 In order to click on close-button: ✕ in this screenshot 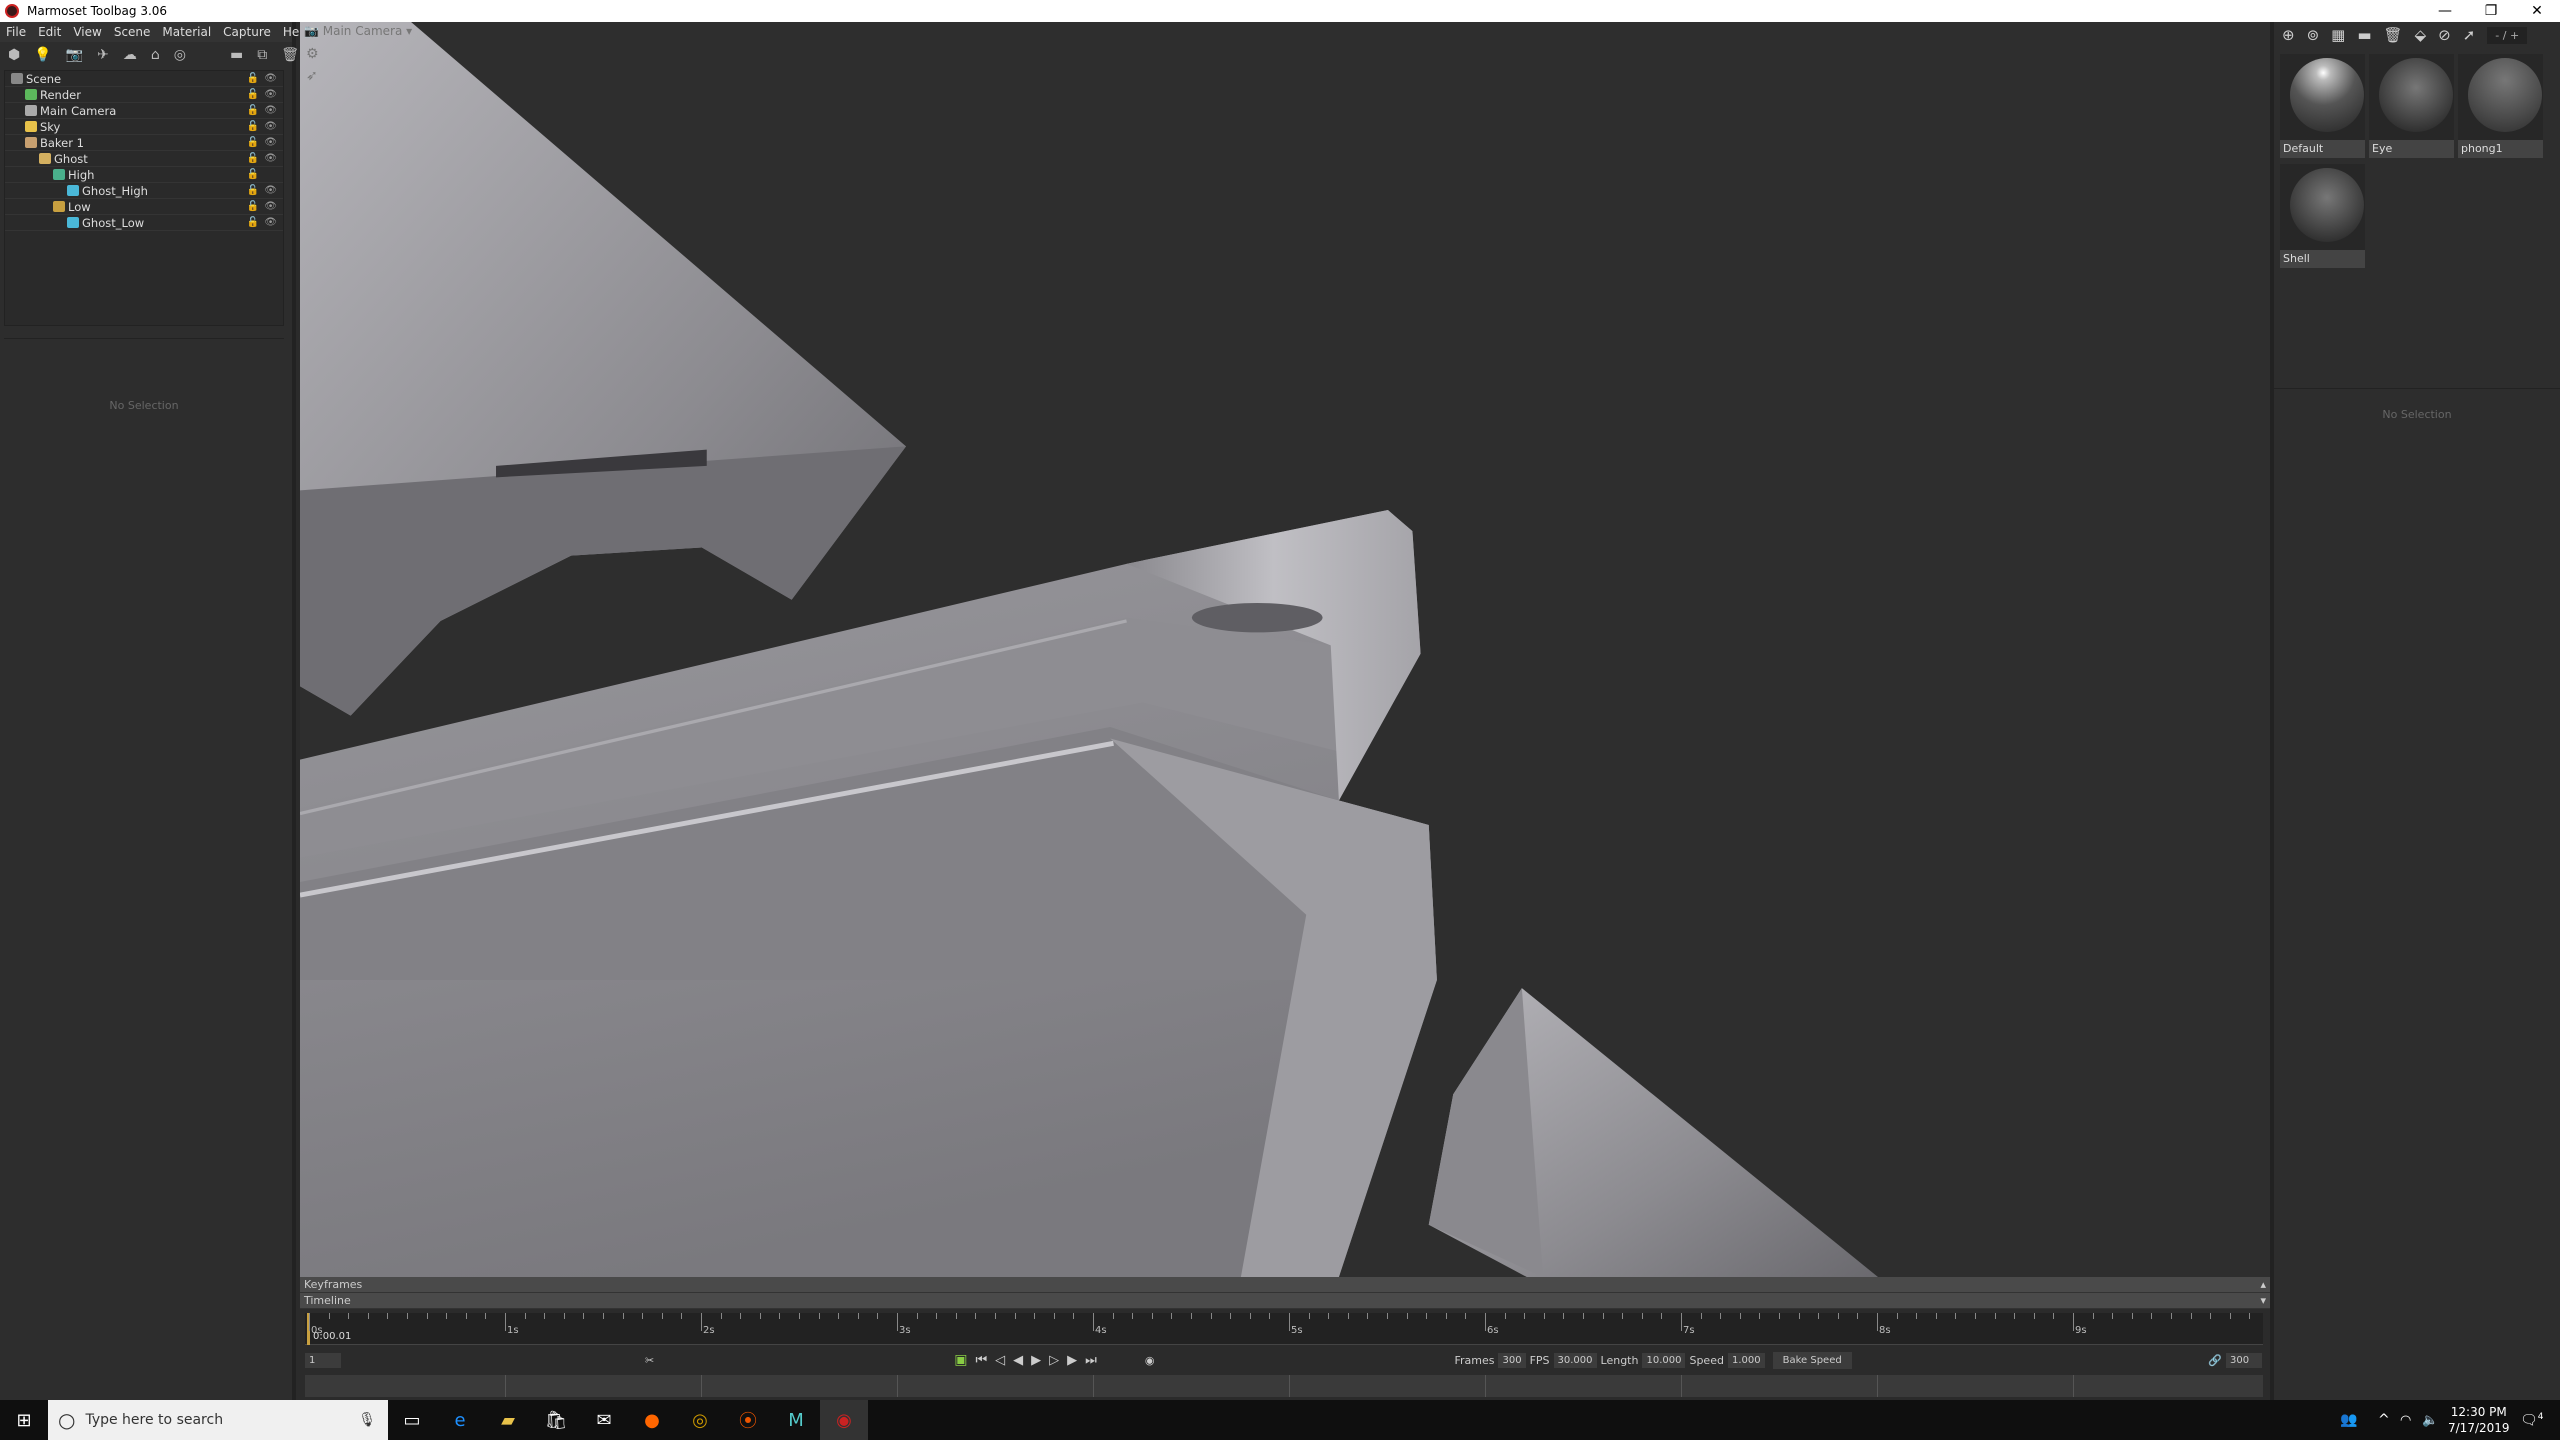, I will do `click(2537, 11)`.